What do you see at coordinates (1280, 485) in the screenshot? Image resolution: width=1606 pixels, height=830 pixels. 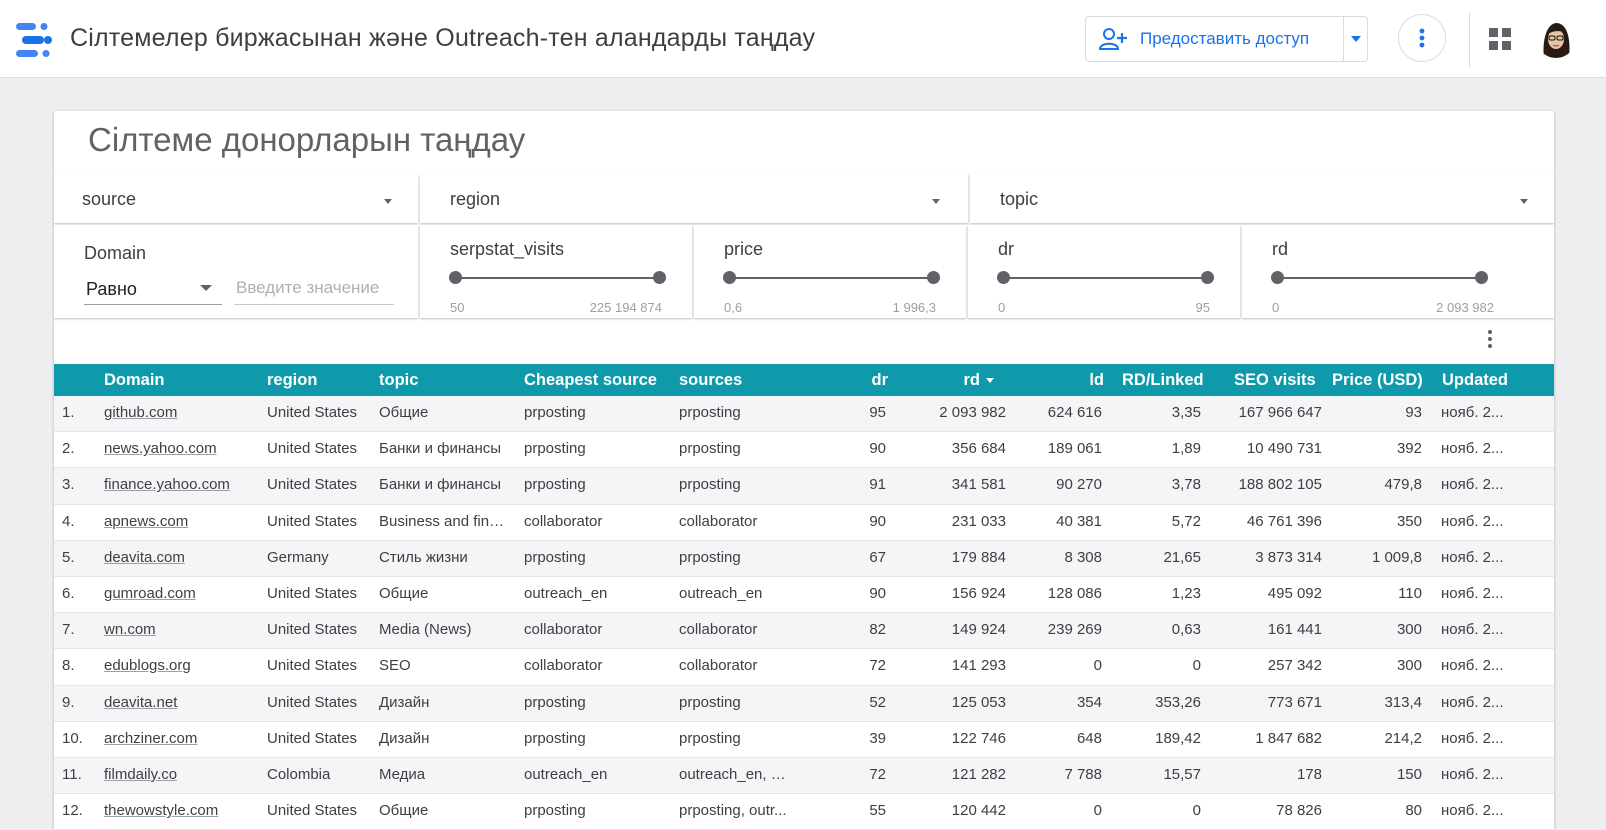 I see `seo-visits-cell: 188 802 105` at bounding box center [1280, 485].